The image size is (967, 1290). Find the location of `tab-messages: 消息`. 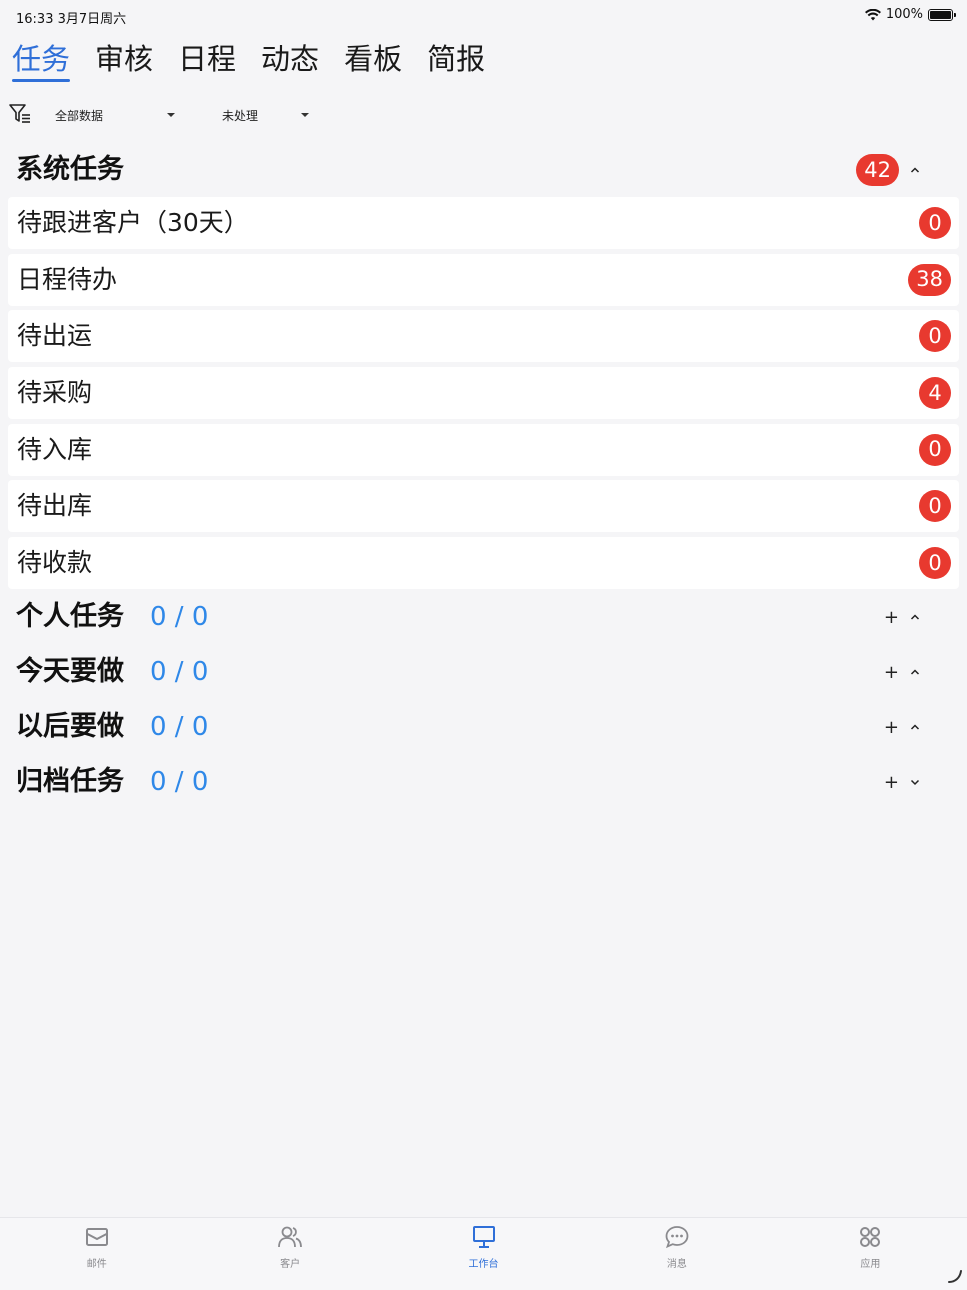

tab-messages: 消息 is located at coordinates (676, 1254).